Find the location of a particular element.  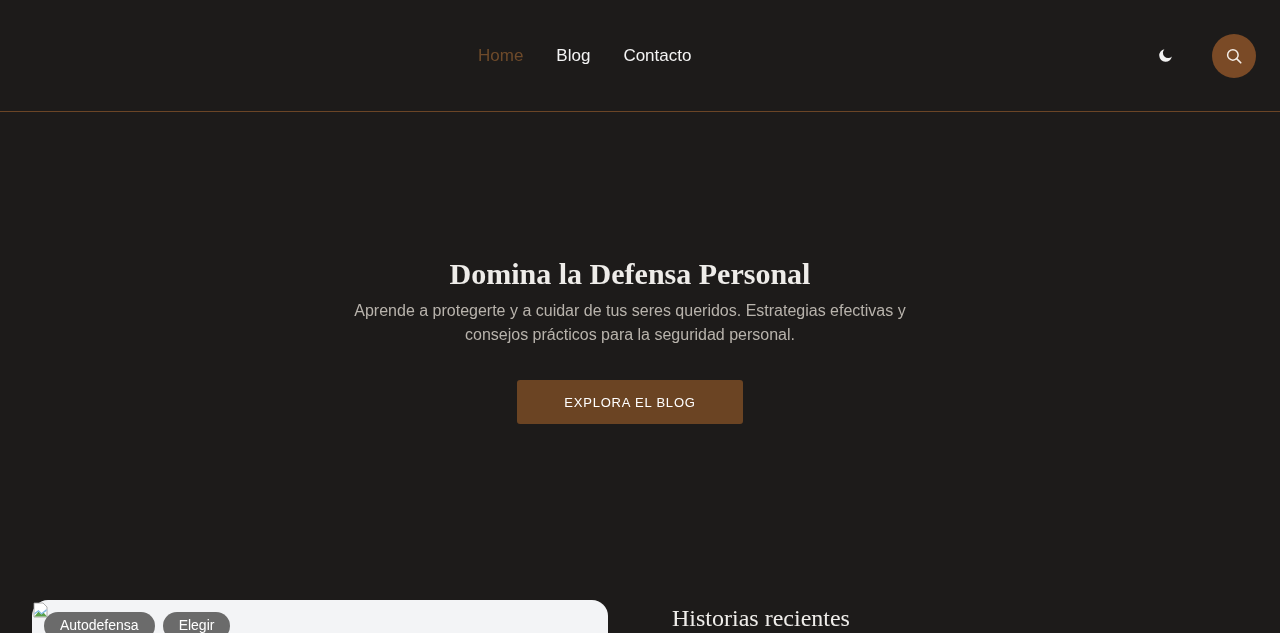

moon-icon is located at coordinates (1165, 55).